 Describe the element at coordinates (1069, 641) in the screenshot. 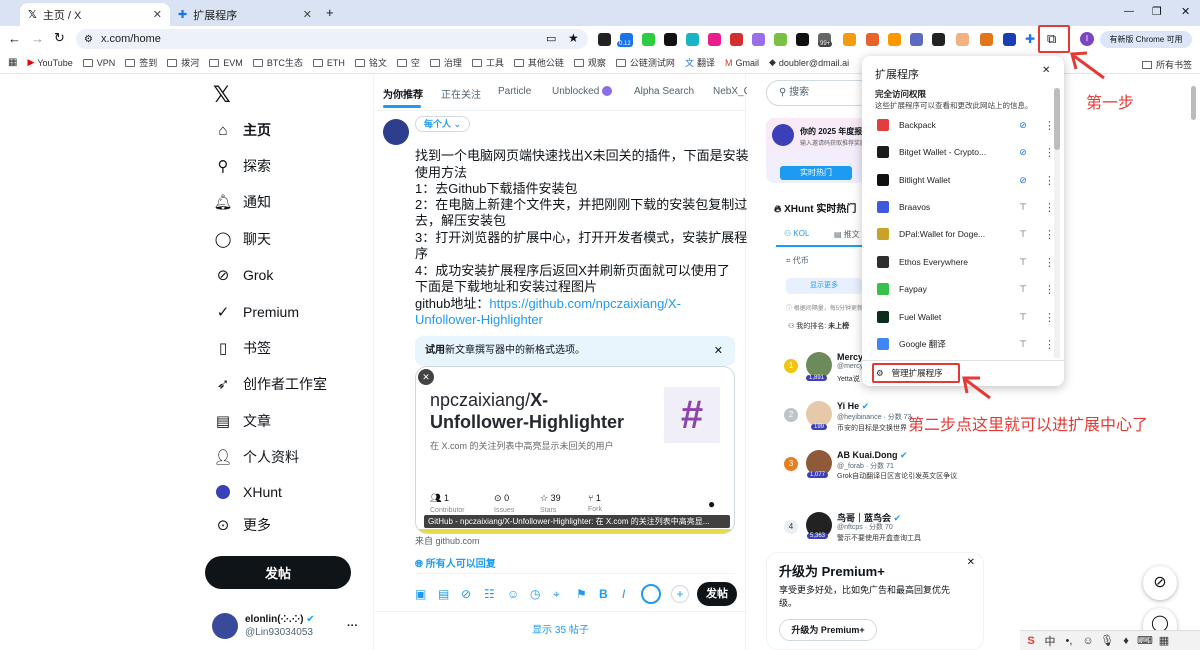

I see `punct-icon: •,` at that location.